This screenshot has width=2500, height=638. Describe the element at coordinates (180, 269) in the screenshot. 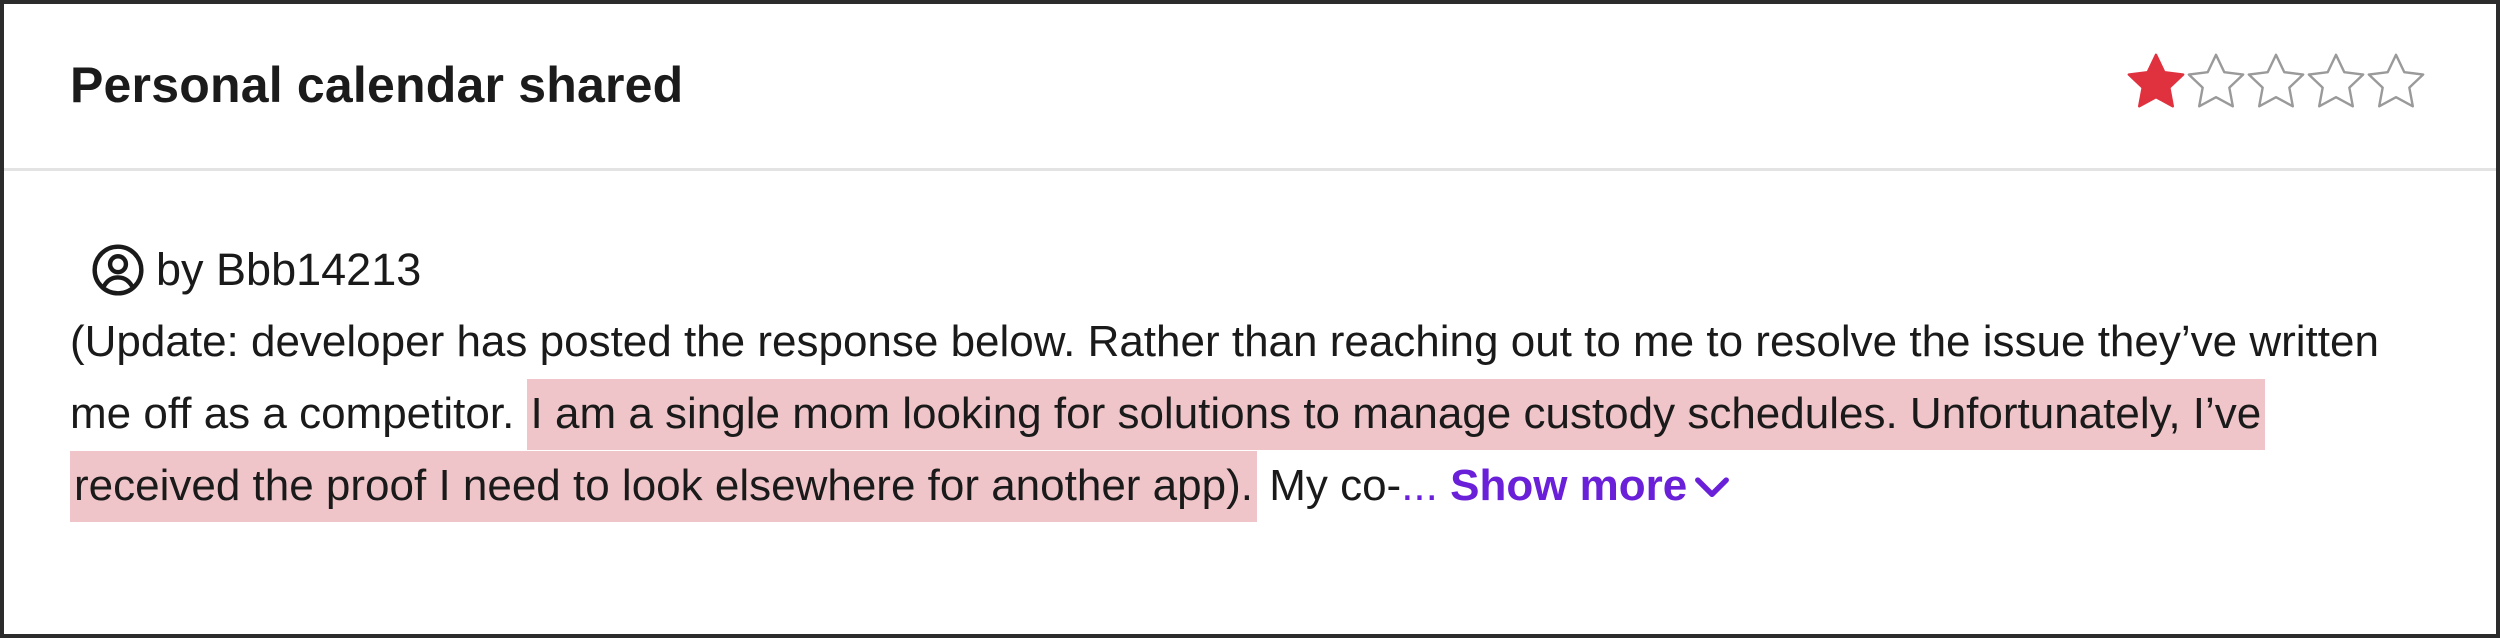

I see `author-prefix: by` at that location.